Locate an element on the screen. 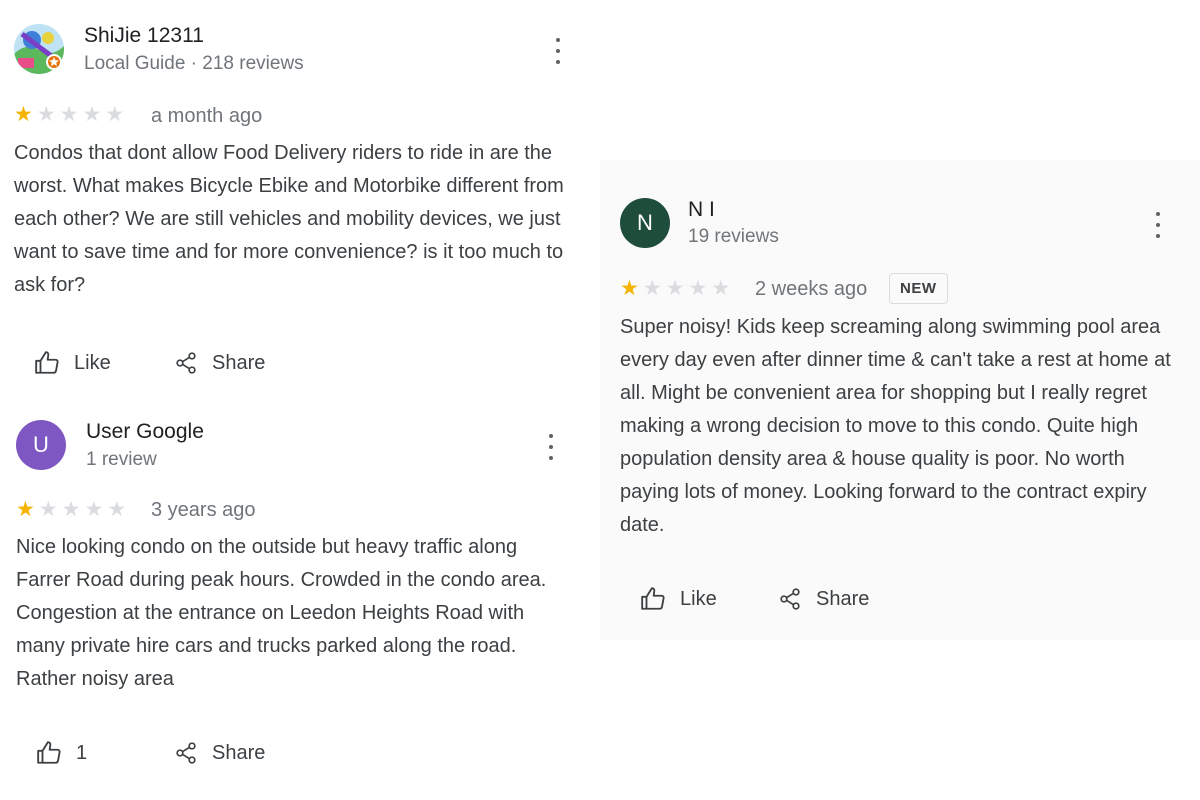  avatar: U is located at coordinates (41, 445).